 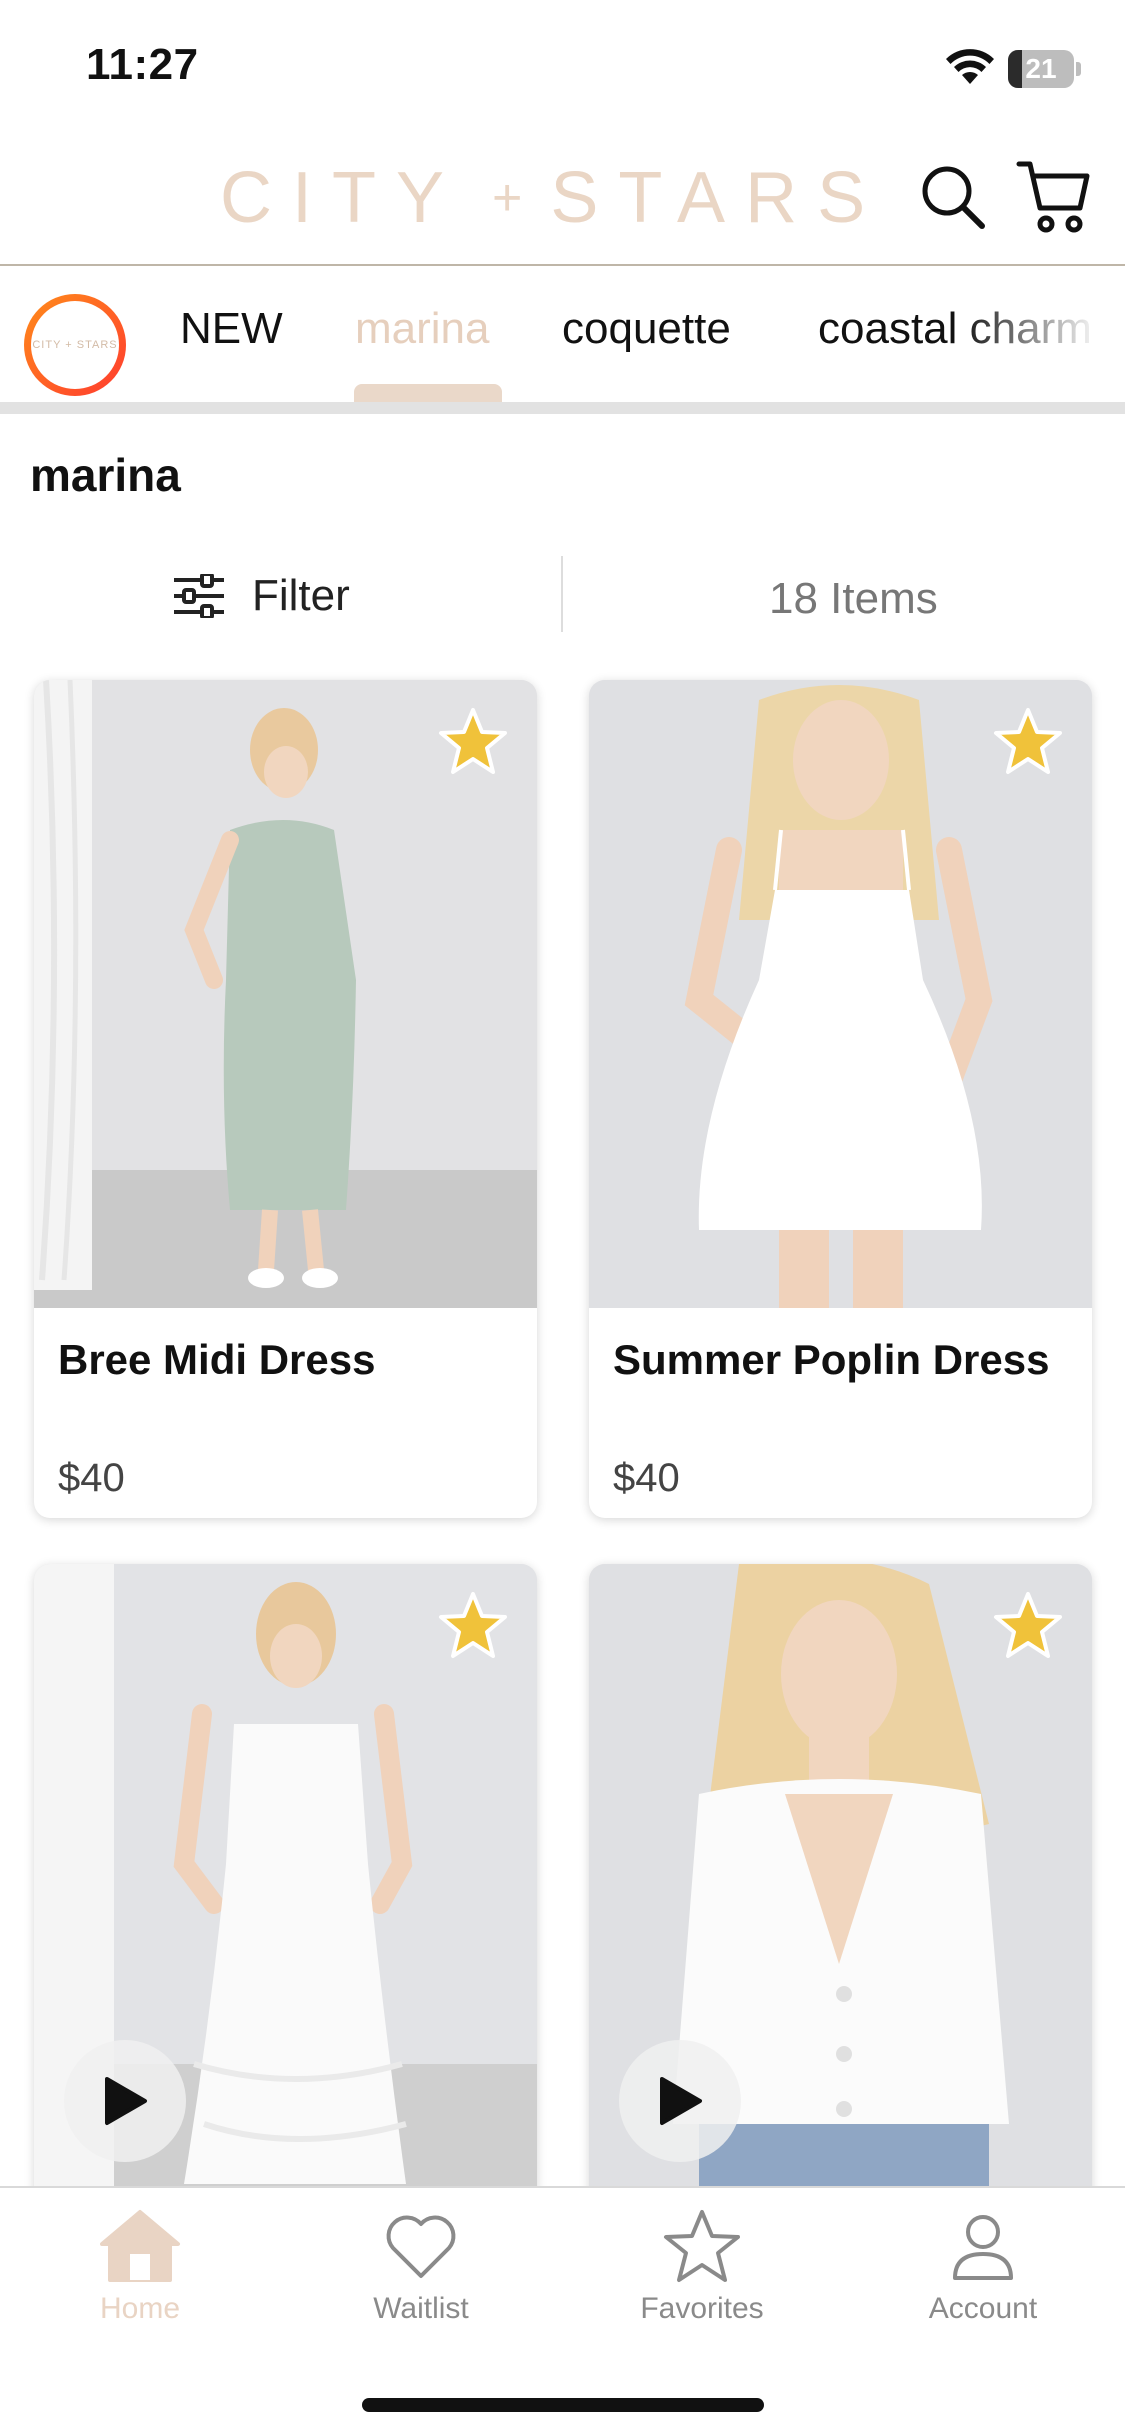 I want to click on cart-icon, so click(x=1053, y=196).